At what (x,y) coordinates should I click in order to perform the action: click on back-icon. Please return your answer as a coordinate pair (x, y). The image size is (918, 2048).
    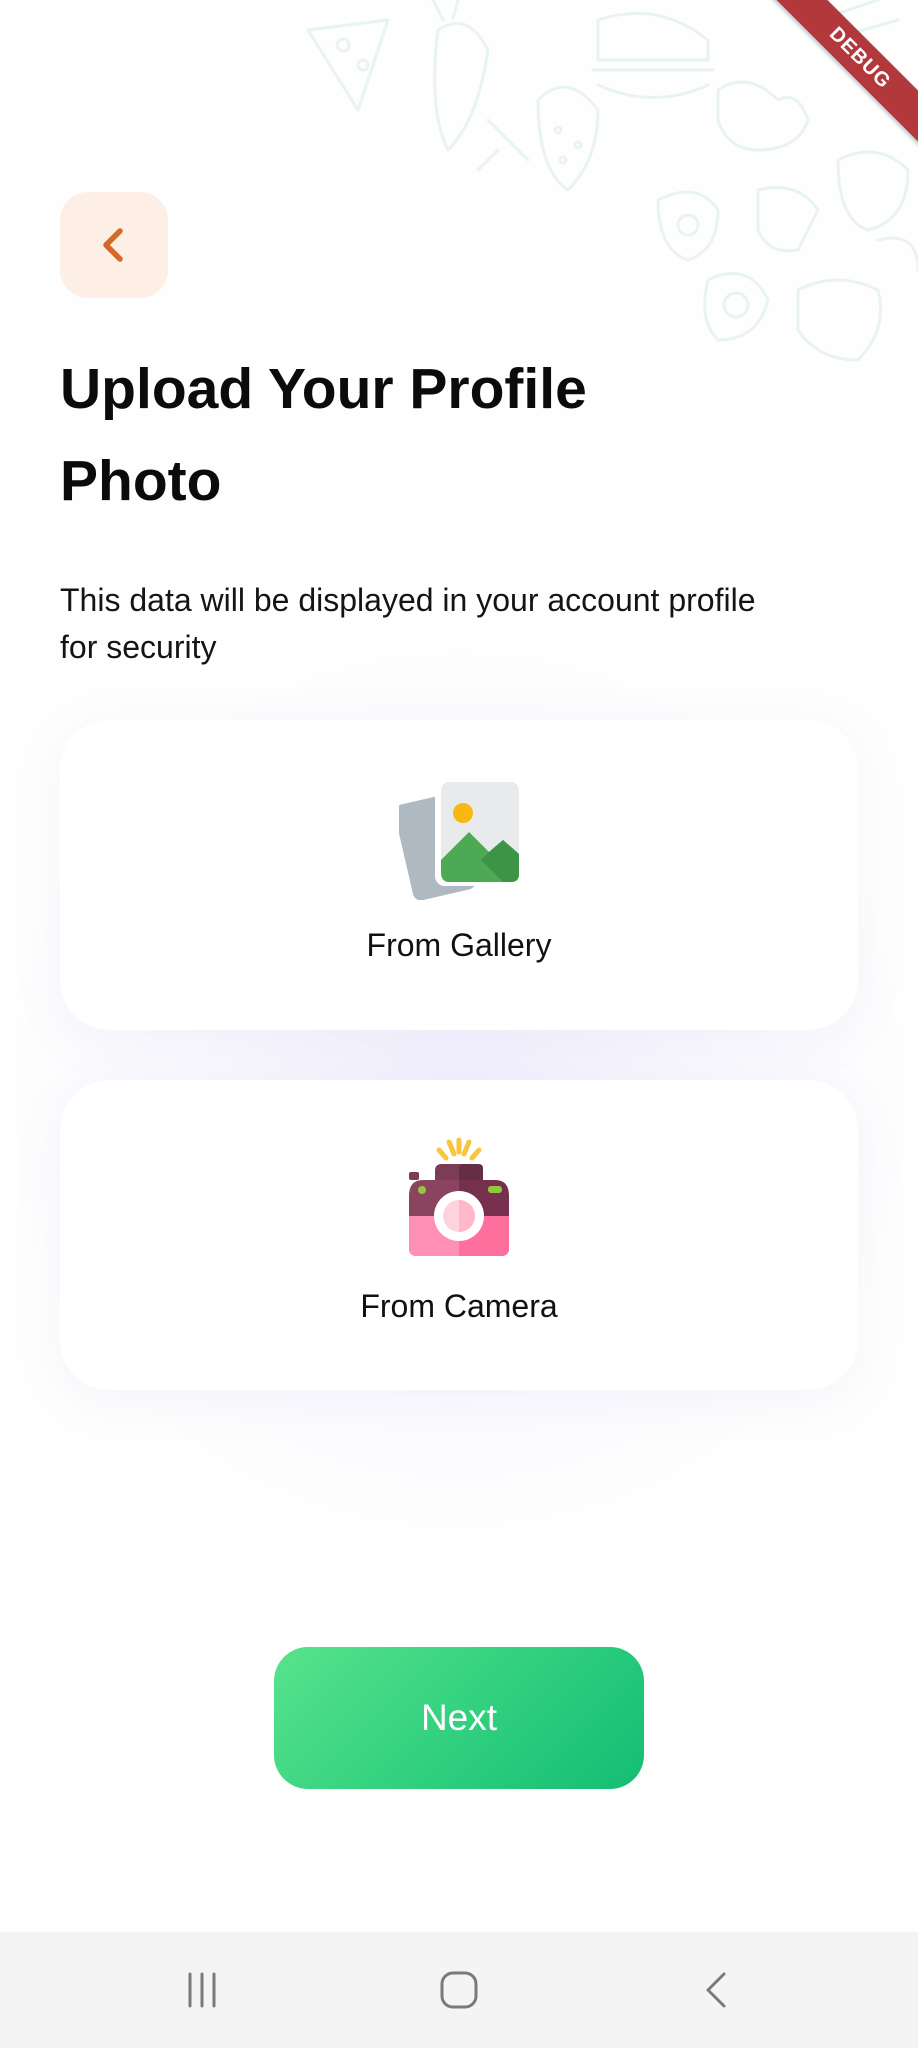
    Looking at the image, I should click on (716, 1990).